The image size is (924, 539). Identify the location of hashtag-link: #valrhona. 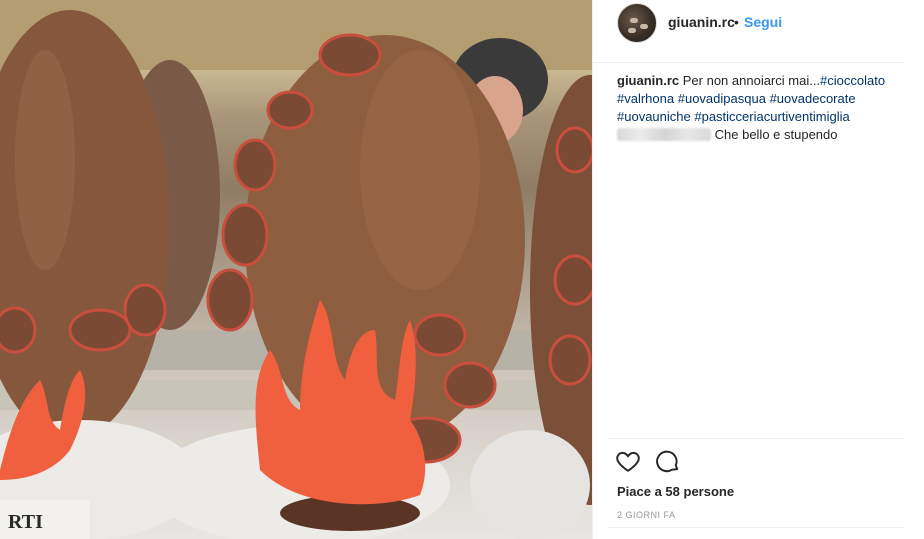
(645, 98).